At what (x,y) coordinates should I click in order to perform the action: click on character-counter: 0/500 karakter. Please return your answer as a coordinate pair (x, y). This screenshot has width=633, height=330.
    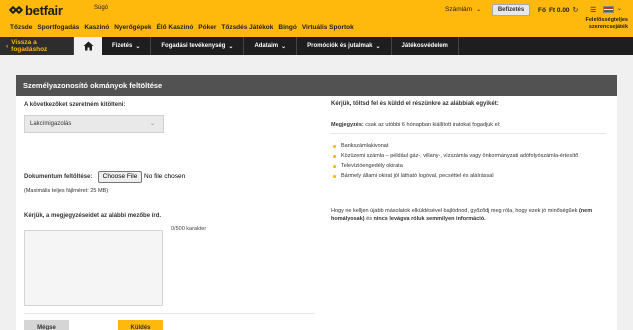
    Looking at the image, I should click on (189, 229).